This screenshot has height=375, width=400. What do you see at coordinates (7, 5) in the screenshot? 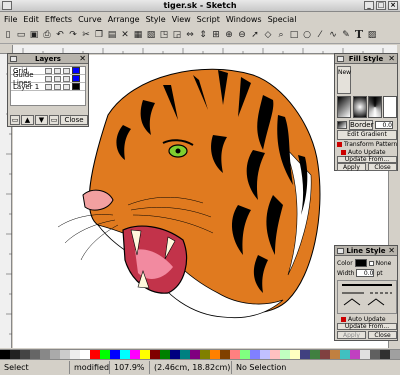
I see `window-menu-icon` at bounding box center [7, 5].